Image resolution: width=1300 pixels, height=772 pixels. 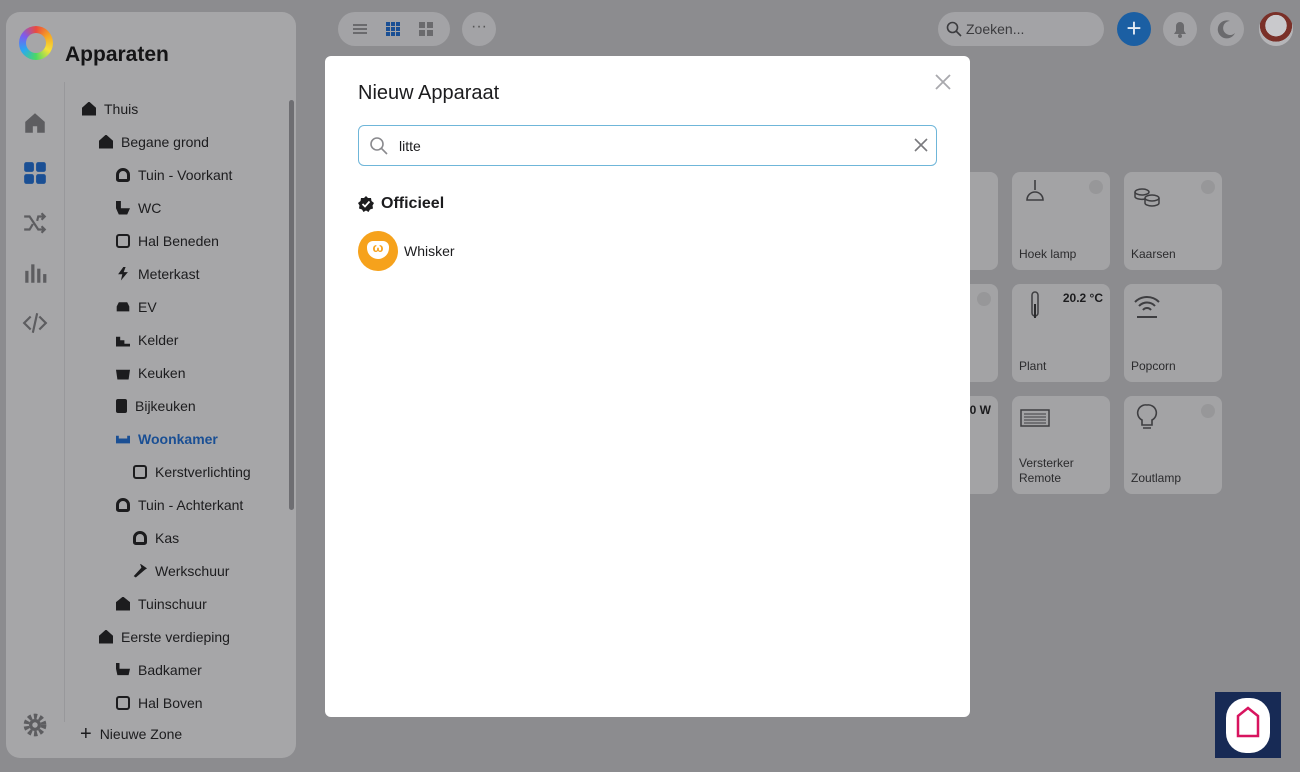 What do you see at coordinates (157, 273) in the screenshot?
I see `zone-item: Meterkast` at bounding box center [157, 273].